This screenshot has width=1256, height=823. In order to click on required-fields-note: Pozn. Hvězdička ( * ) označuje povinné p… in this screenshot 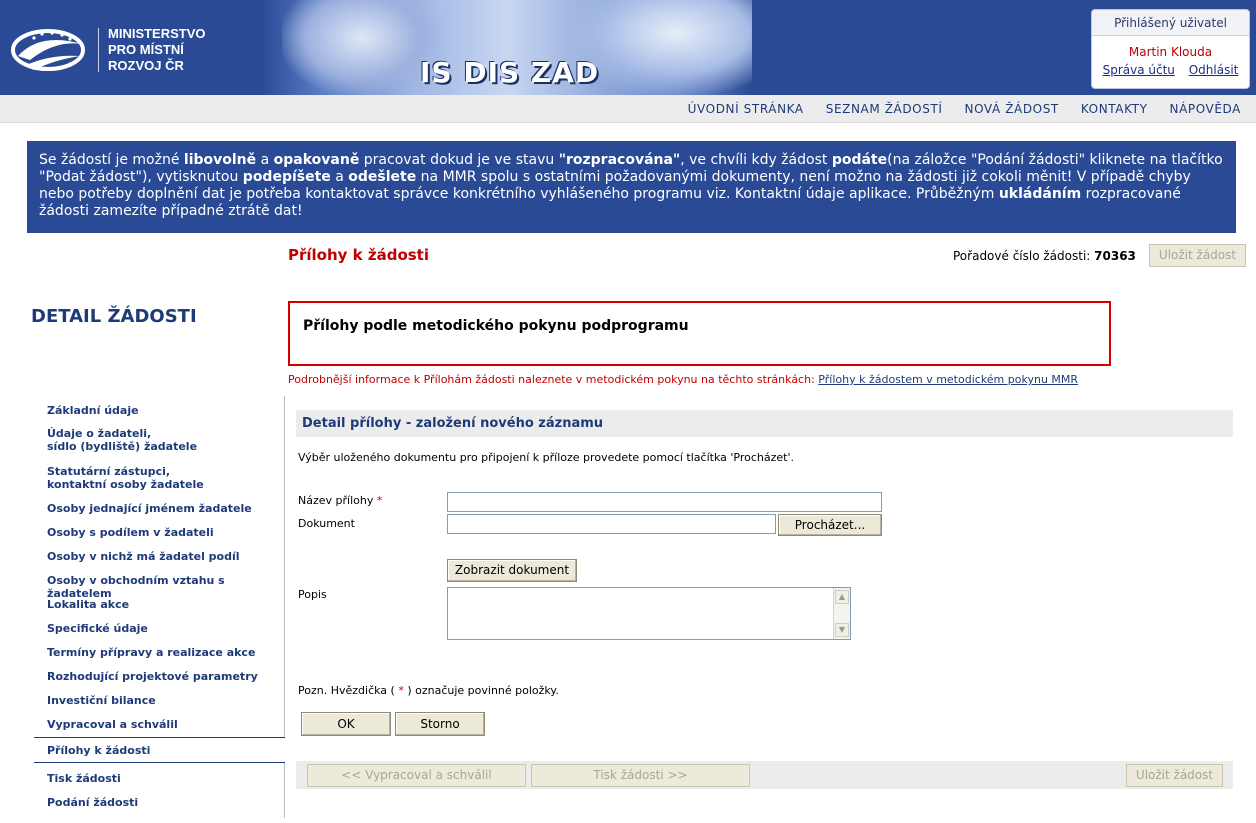, I will do `click(428, 690)`.